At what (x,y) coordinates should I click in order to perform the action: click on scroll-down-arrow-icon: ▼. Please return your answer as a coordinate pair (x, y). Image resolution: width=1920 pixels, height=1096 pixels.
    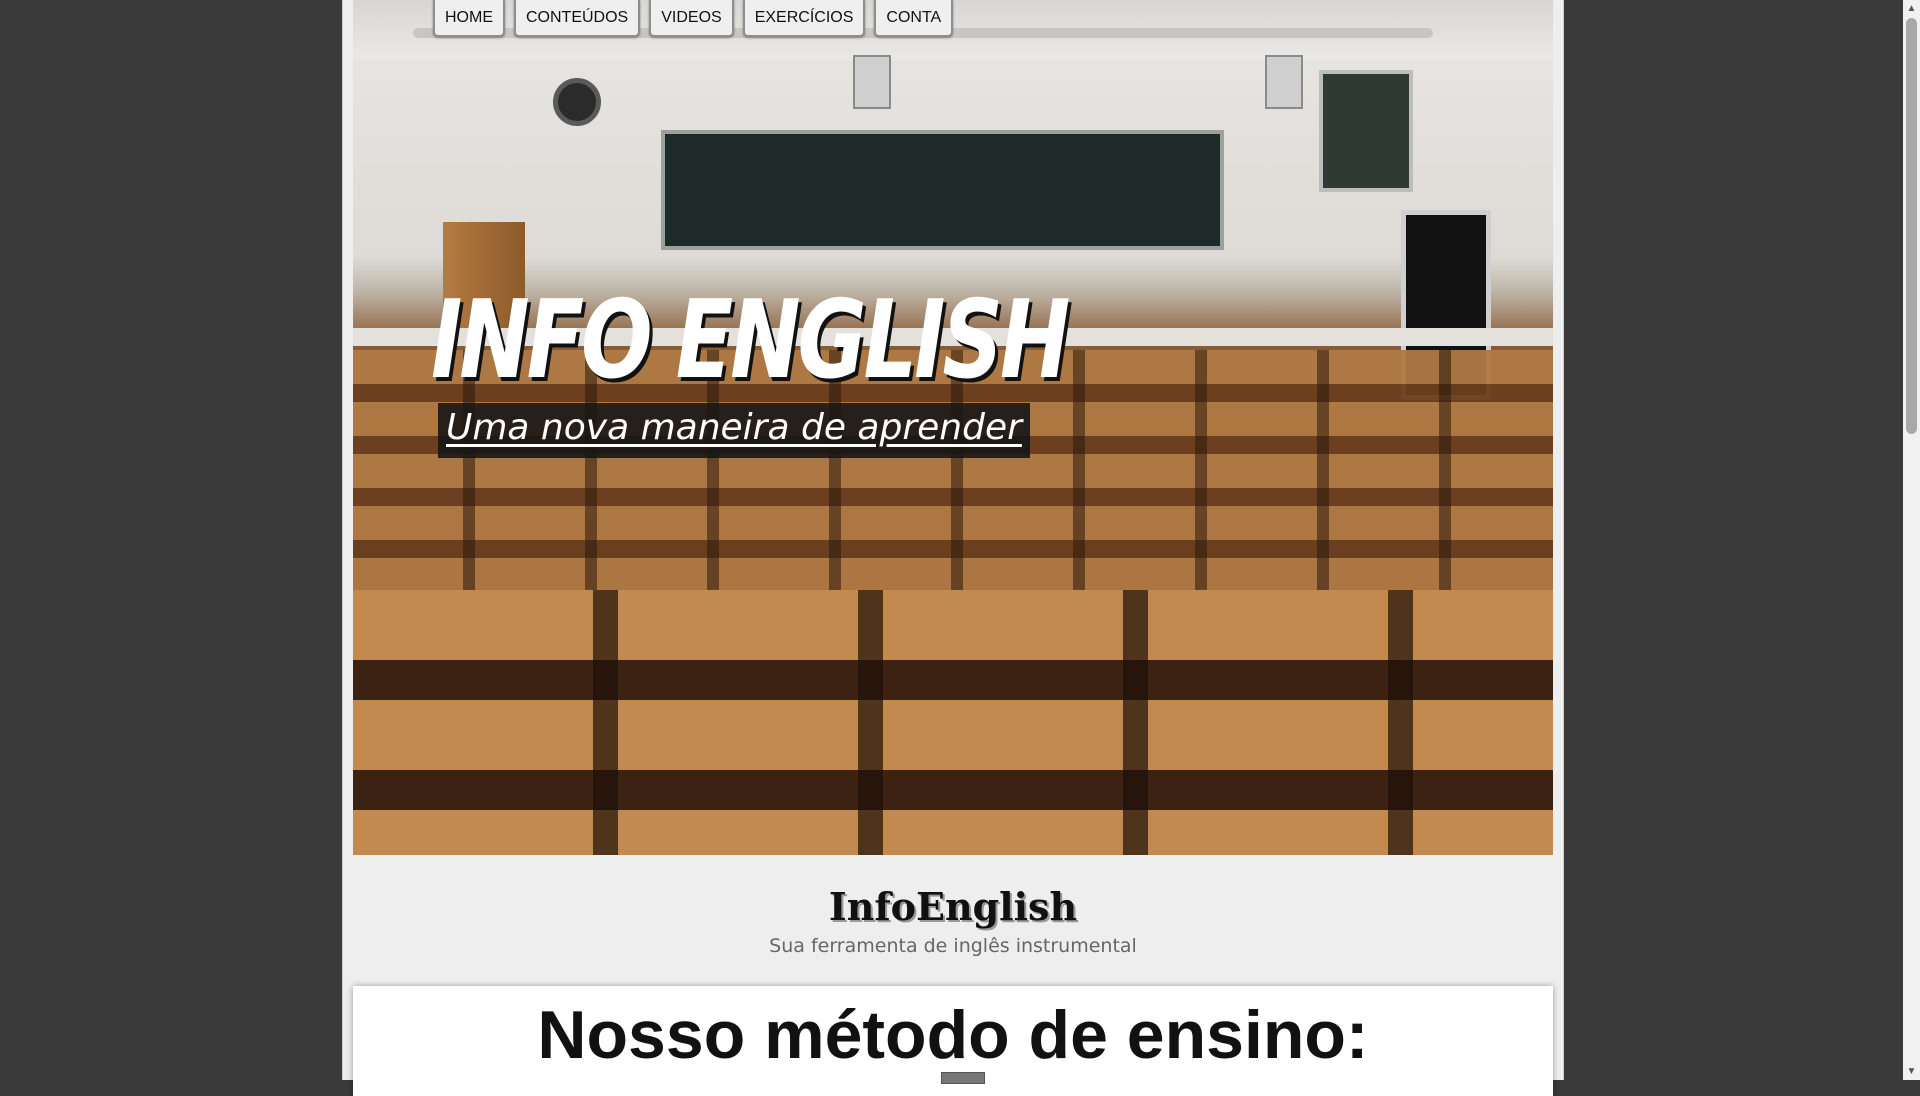
    Looking at the image, I should click on (1911, 1071).